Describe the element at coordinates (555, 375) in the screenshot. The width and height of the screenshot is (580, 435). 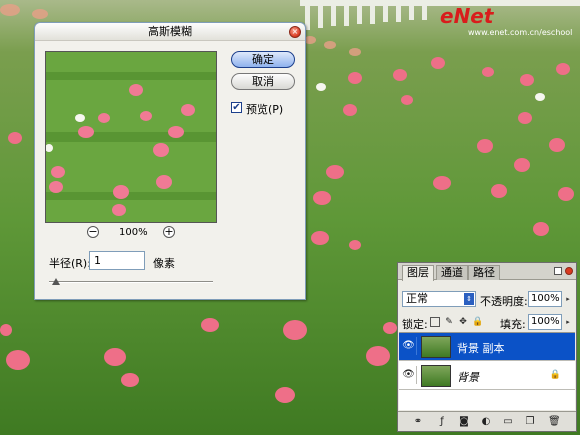
I see `lock-icon: 🔒` at that location.